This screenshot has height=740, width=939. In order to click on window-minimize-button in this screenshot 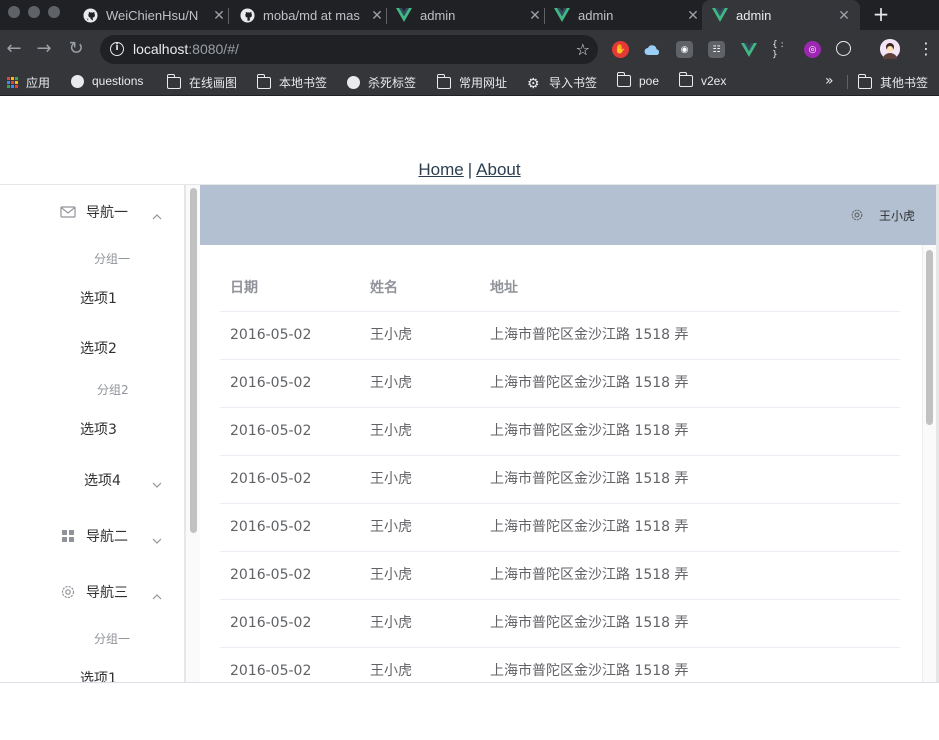, I will do `click(34, 12)`.